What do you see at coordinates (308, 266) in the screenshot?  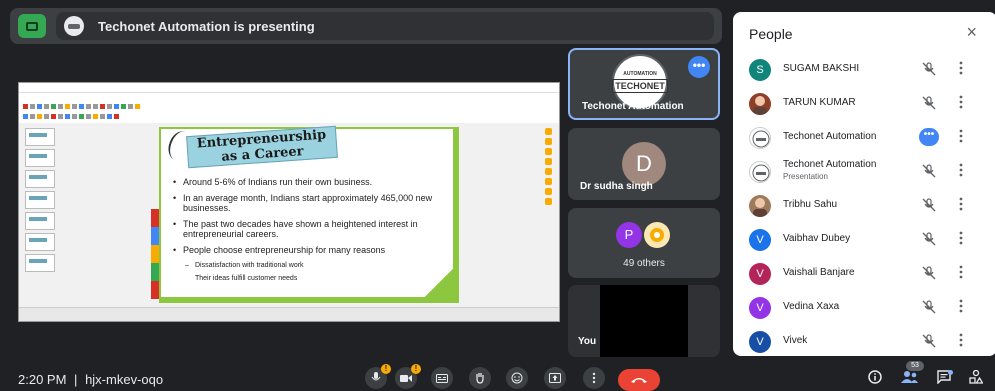 I see `sub-bullet-item: Dissatisfaction with traditional work` at bounding box center [308, 266].